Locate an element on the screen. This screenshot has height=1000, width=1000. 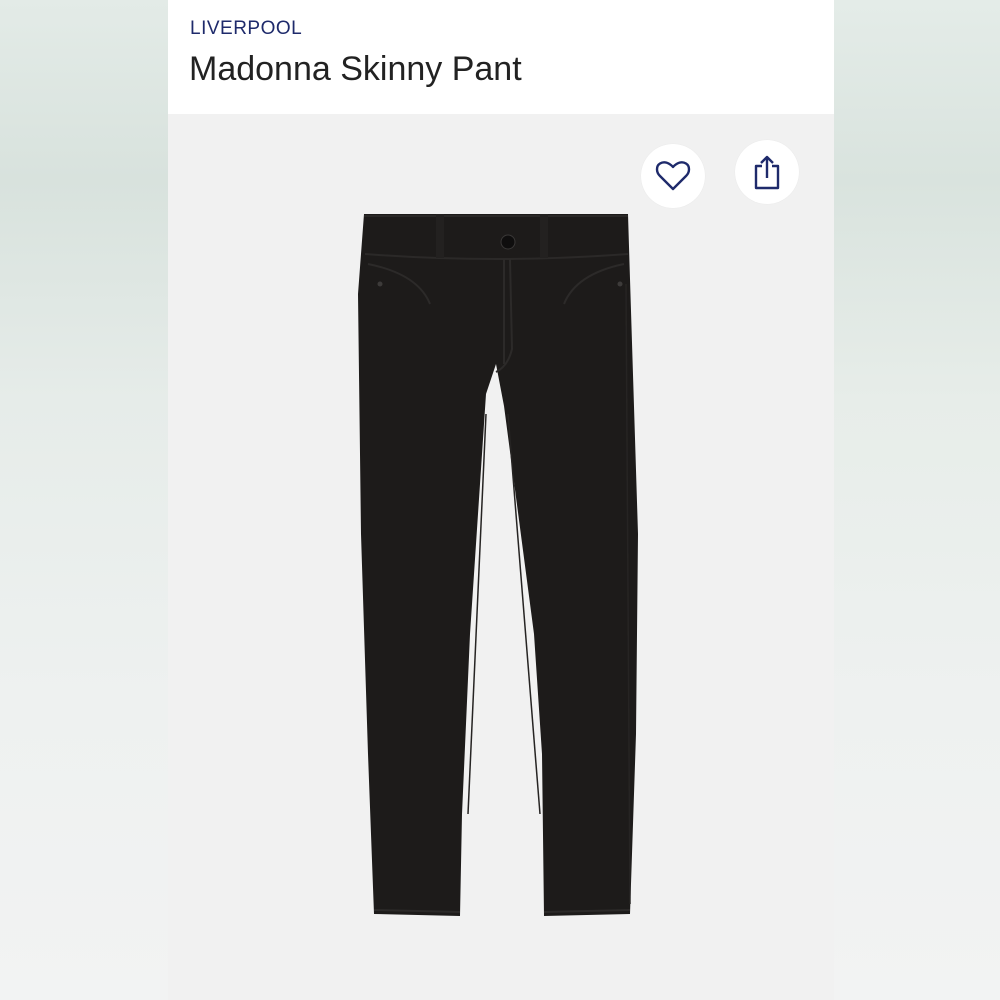
share-button is located at coordinates (767, 172).